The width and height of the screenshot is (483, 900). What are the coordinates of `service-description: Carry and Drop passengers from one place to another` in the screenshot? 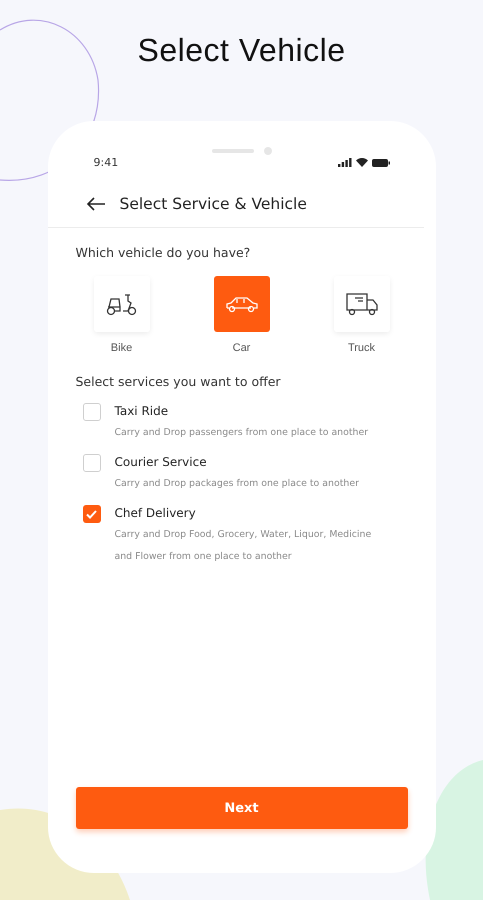 It's located at (242, 433).